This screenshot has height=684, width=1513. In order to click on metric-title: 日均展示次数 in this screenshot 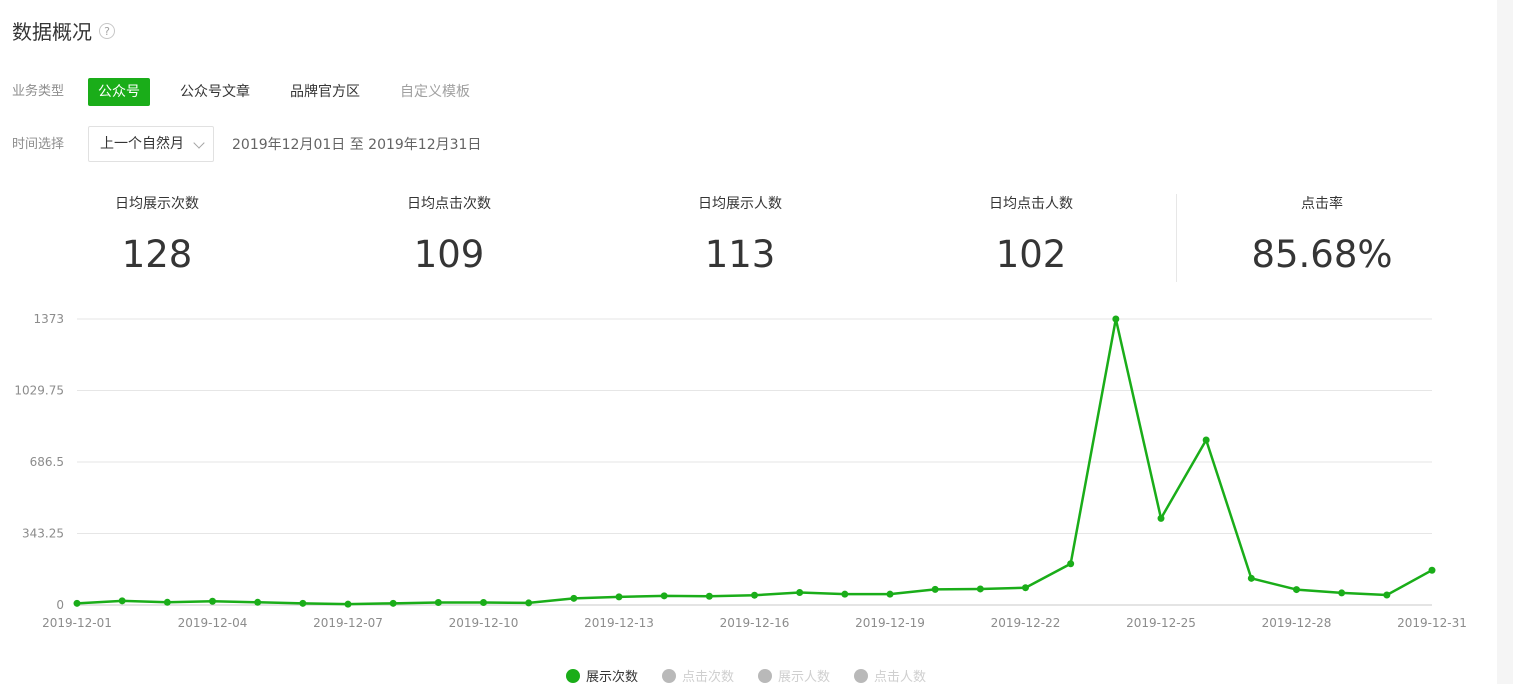, I will do `click(157, 204)`.